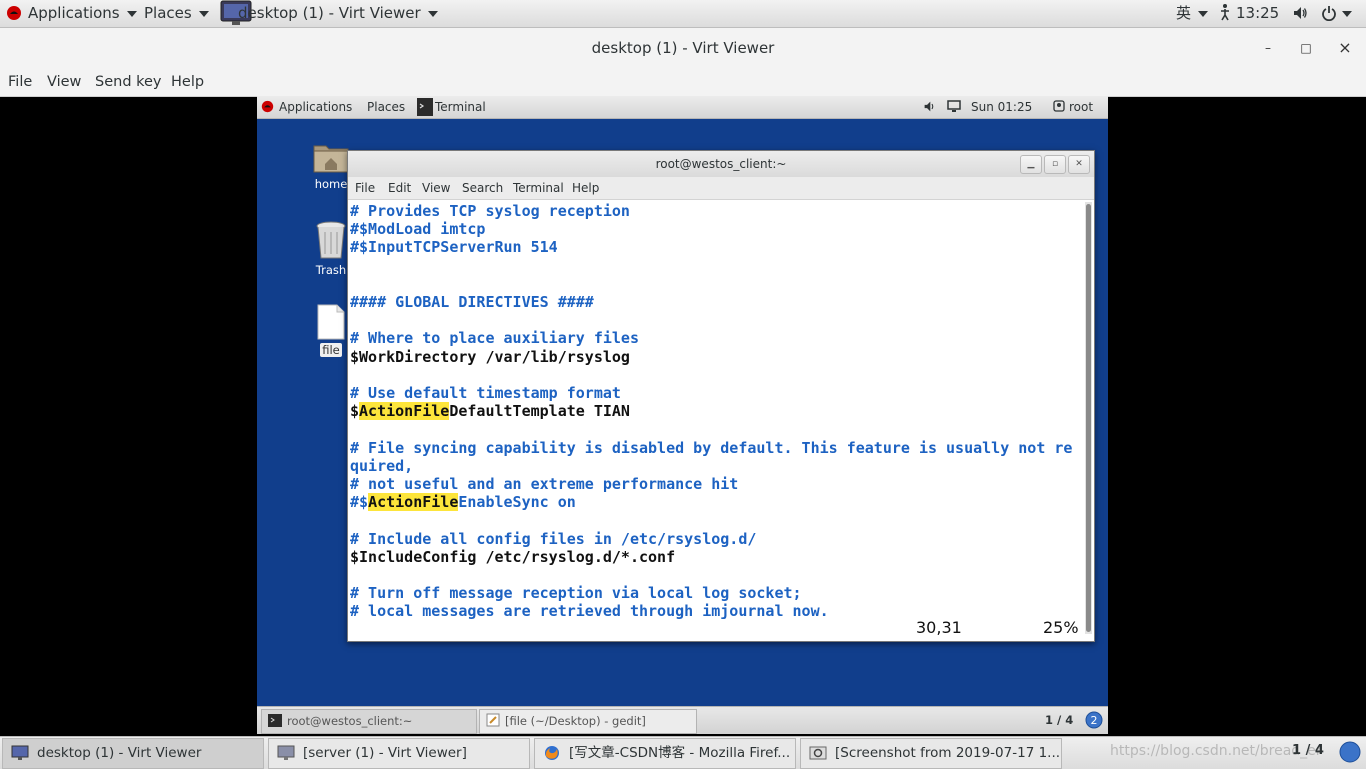 The image size is (1366, 769). Describe the element at coordinates (721, 188) in the screenshot. I see `terminal-menu-bar: File Edit View Search Terminal Help` at that location.